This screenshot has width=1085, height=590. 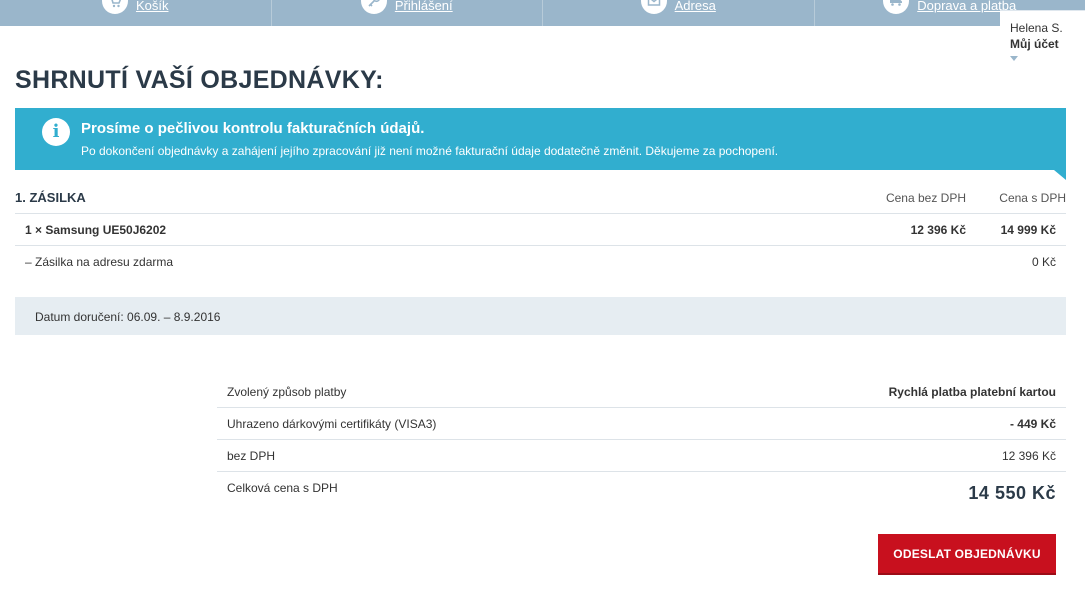 What do you see at coordinates (540, 262) in the screenshot?
I see `table-row: – Zásilka na adresu zdarma 0 Kč` at bounding box center [540, 262].